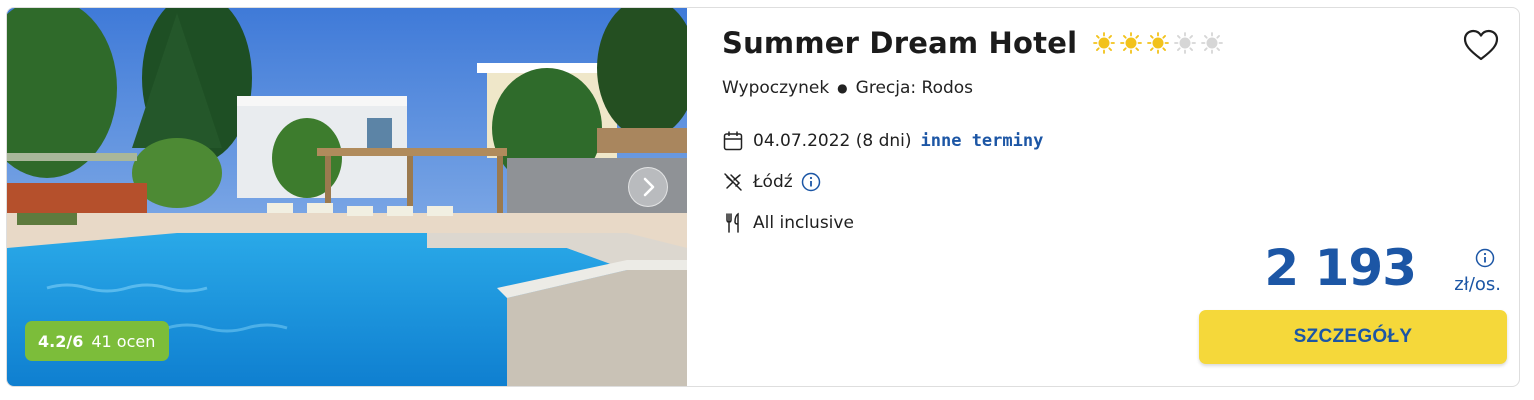  I want to click on rating-count: 41 ocen, so click(123, 341).